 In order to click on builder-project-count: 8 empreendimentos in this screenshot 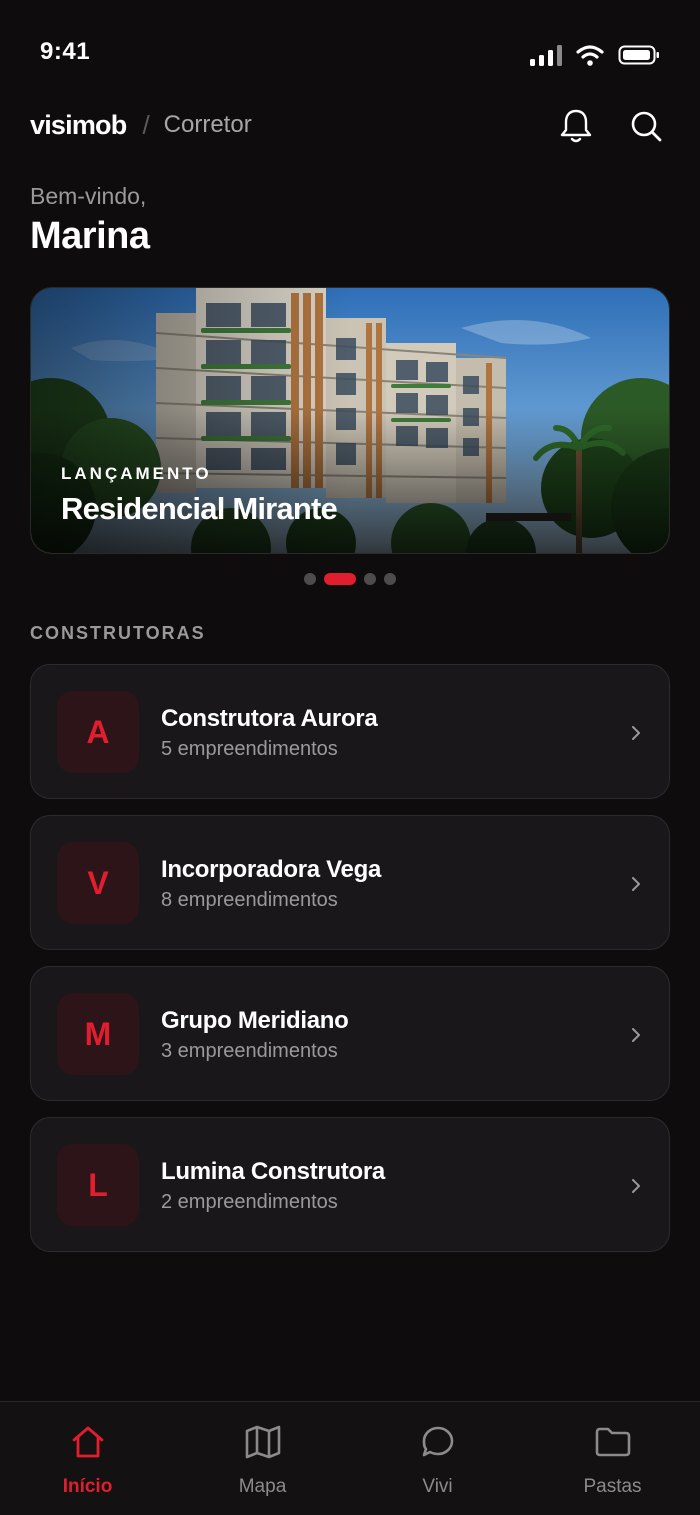, I will do `click(249, 900)`.